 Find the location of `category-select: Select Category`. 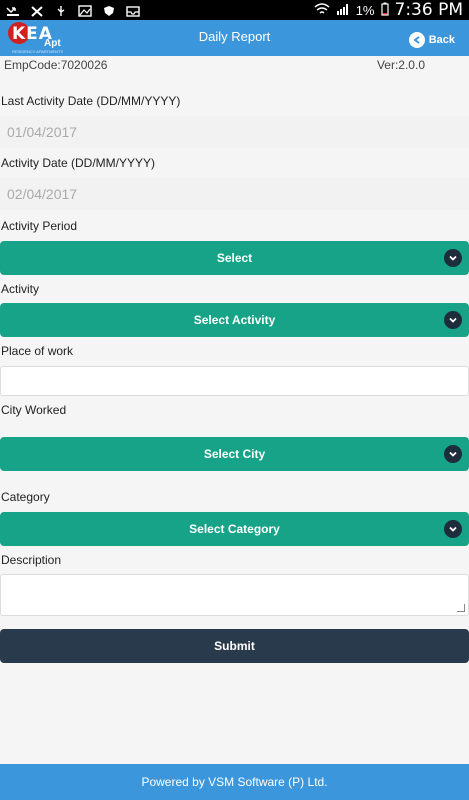

category-select: Select Category is located at coordinates (234, 529).